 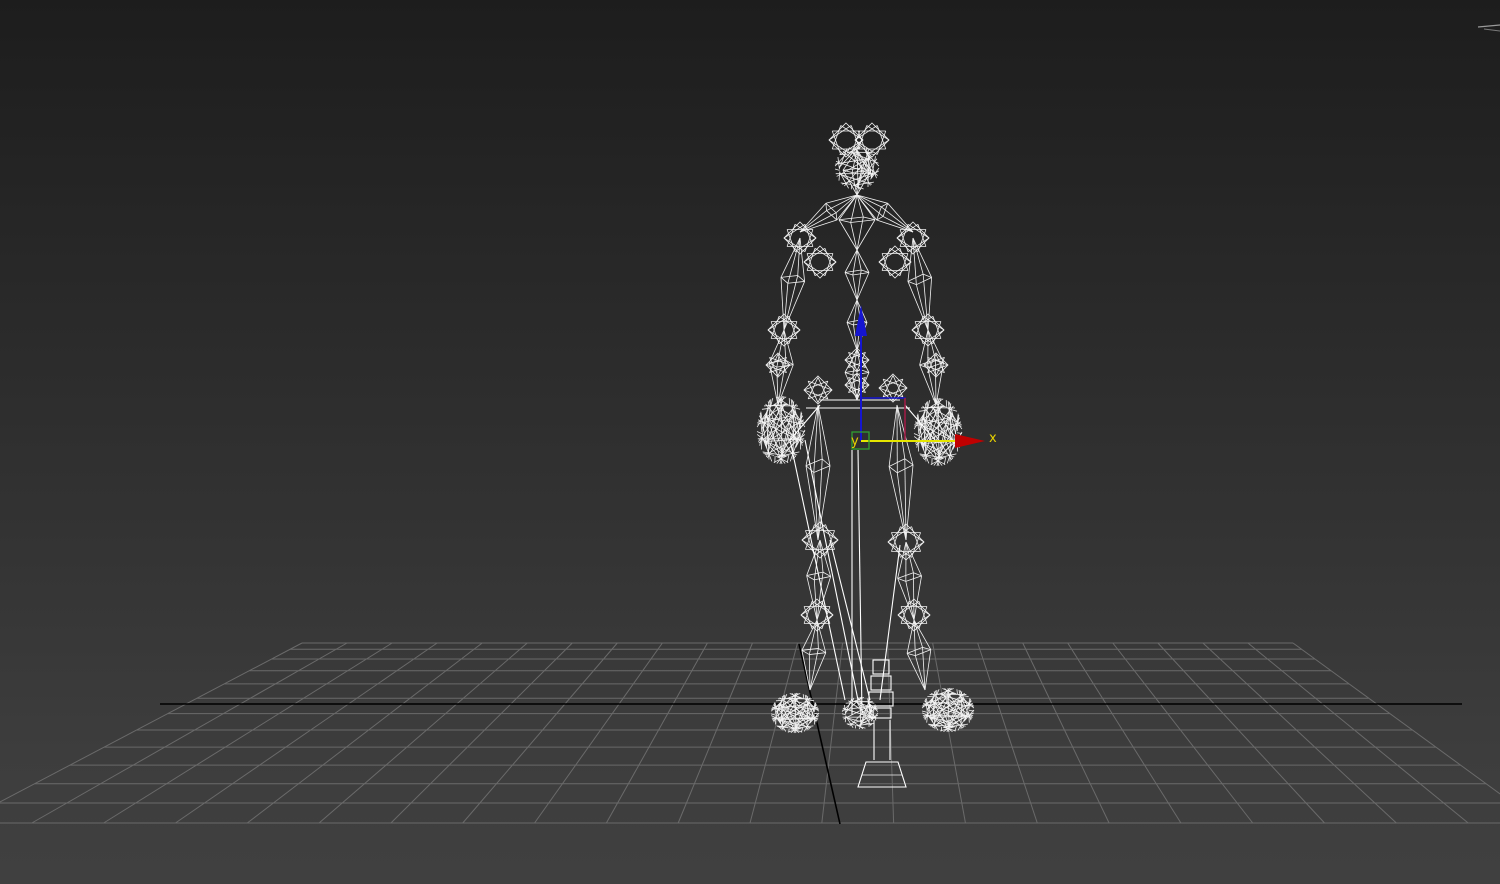 What do you see at coordinates (1488, 28) in the screenshot?
I see `axis-tripod-icon` at bounding box center [1488, 28].